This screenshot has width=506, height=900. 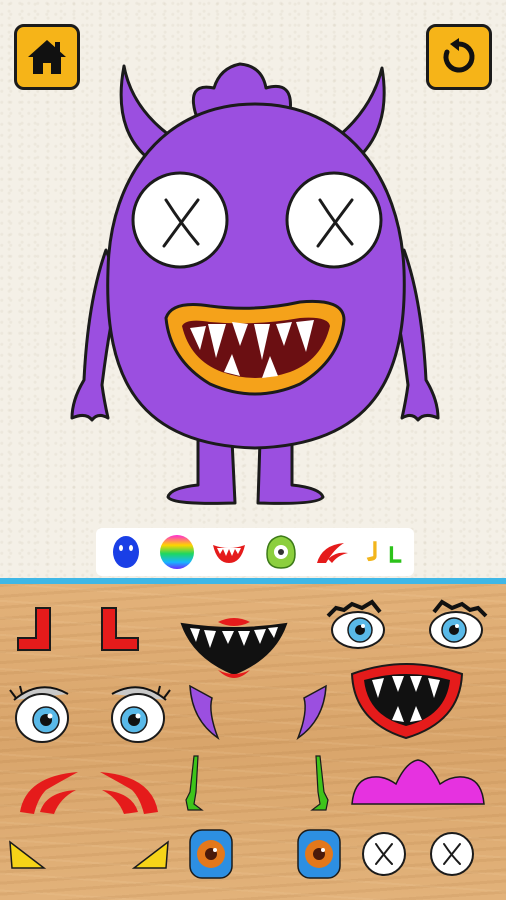 I want to click on yellow-horn-right, so click(x=151, y=858).